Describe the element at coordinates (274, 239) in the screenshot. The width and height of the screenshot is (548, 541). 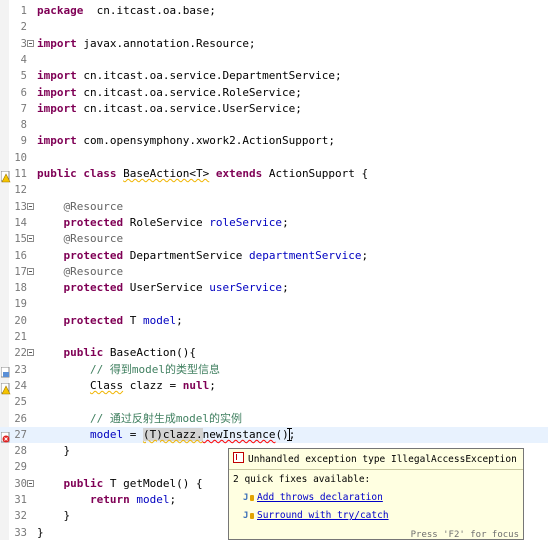
I see `code-line: 15 @Resource` at that location.